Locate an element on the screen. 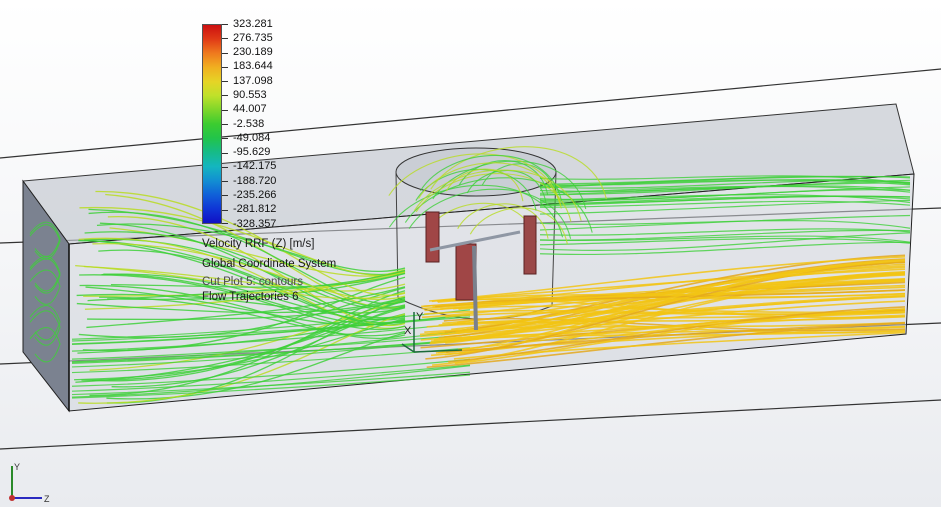  legend-trajectories-name: Flow Trajectories 6 is located at coordinates (250, 297).